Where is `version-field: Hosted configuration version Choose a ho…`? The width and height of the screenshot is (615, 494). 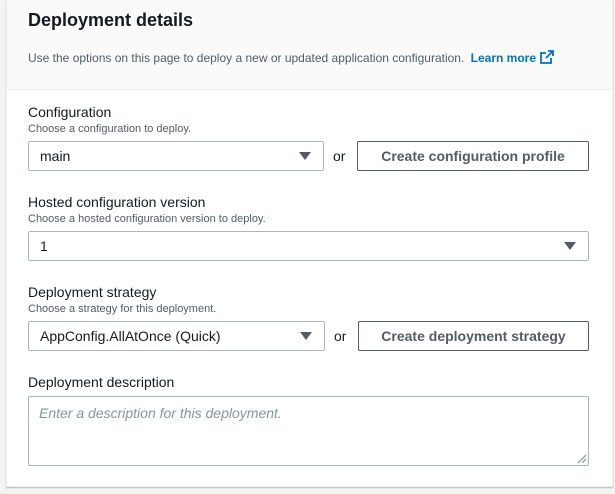 version-field: Hosted configuration version Choose a ho… is located at coordinates (147, 209).